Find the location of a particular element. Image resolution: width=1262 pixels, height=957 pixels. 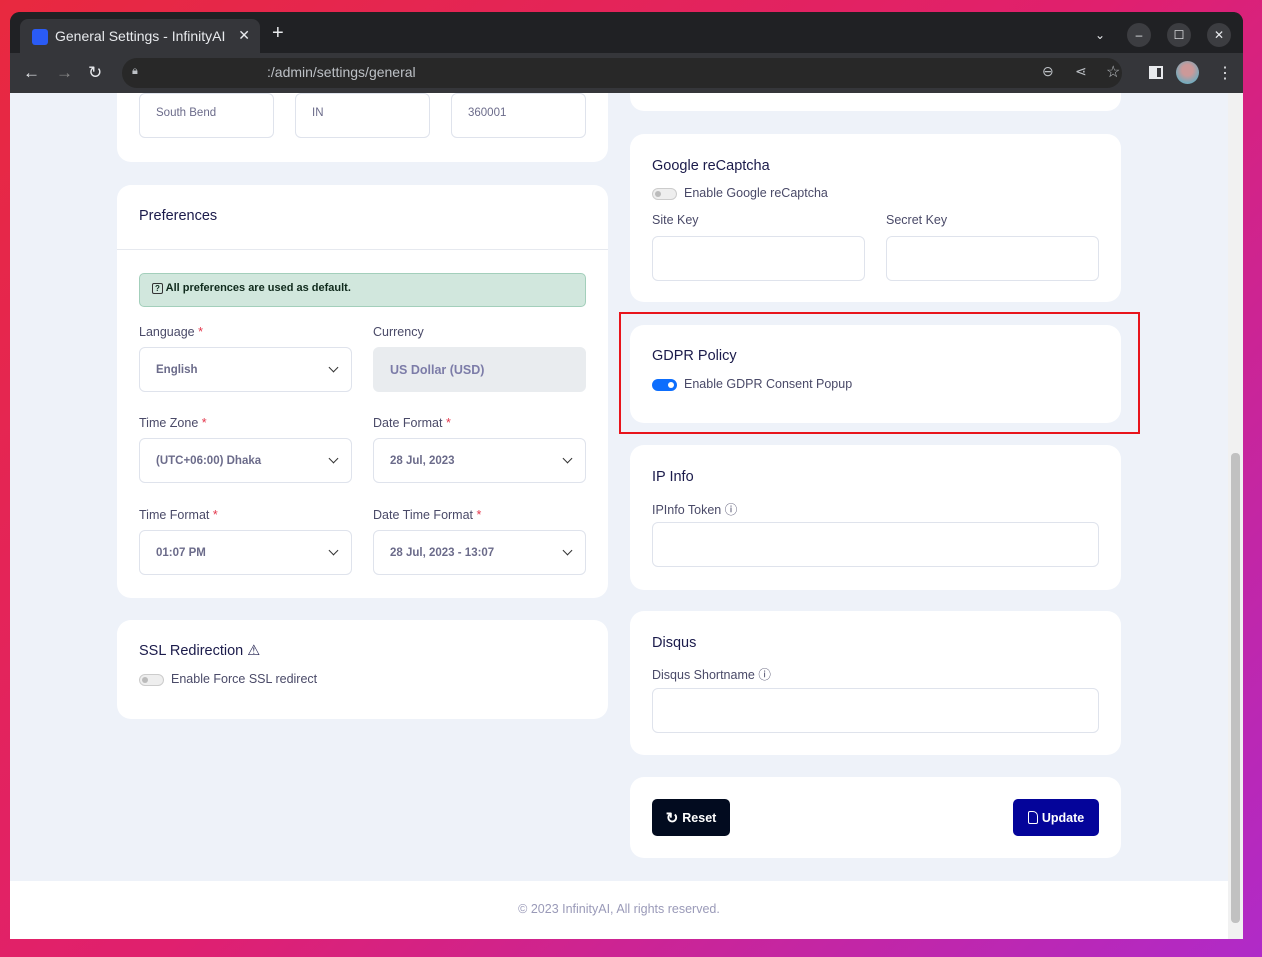

bookmark-star-icon: ☆ is located at coordinates (1113, 72).